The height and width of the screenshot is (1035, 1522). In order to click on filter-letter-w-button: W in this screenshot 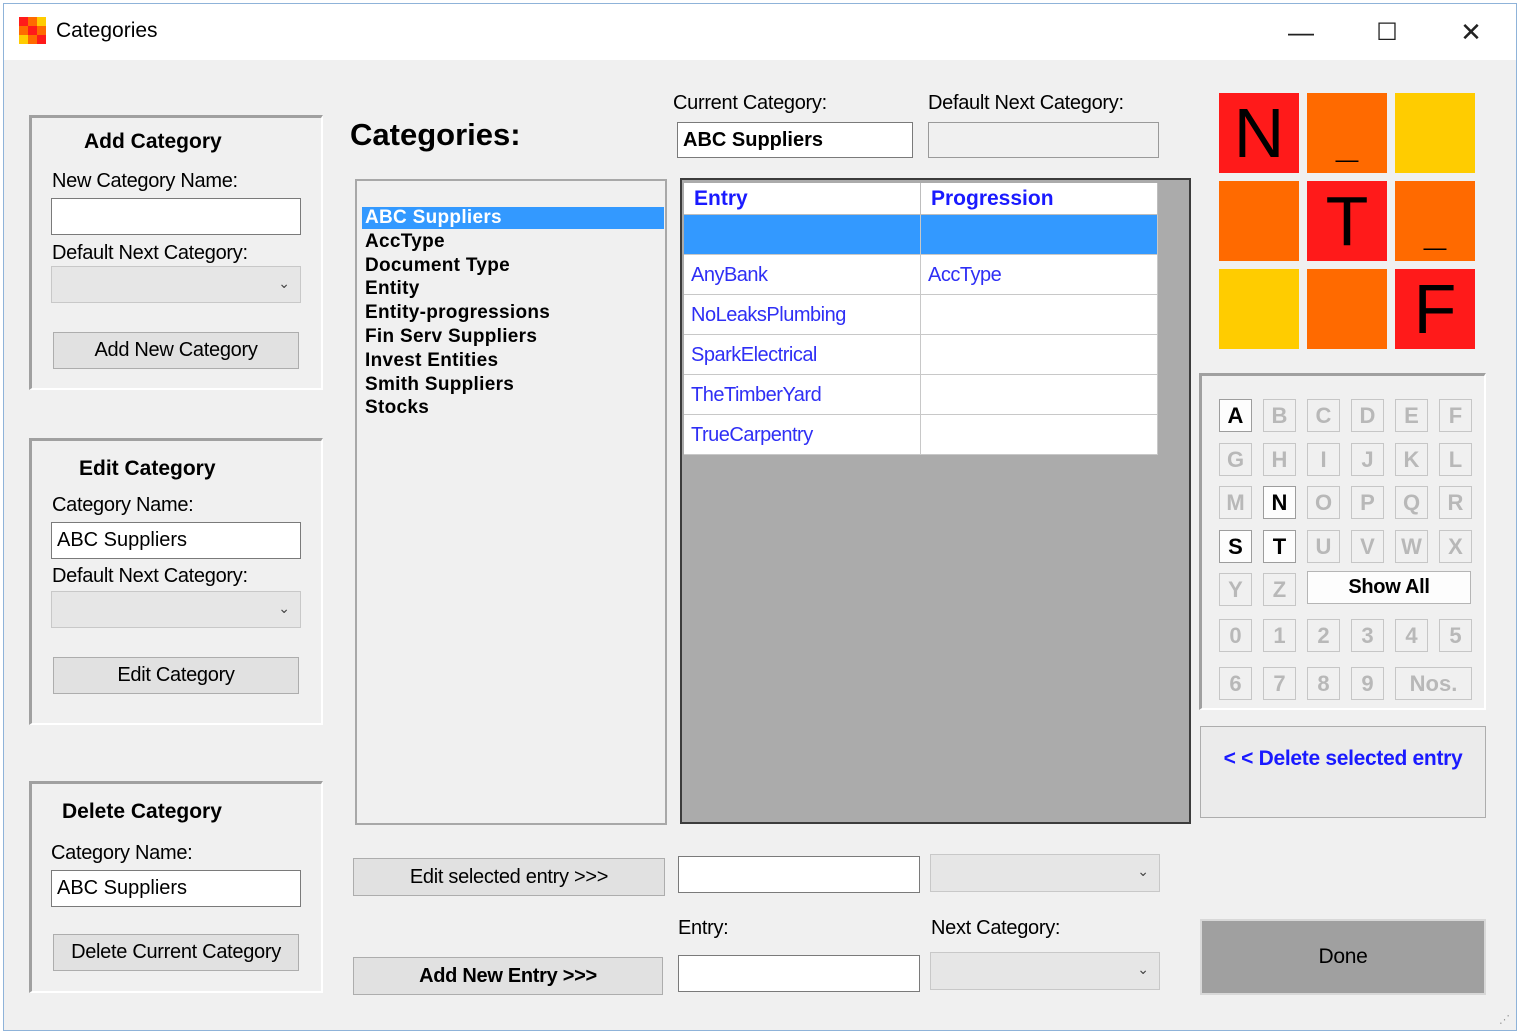, I will do `click(1411, 546)`.